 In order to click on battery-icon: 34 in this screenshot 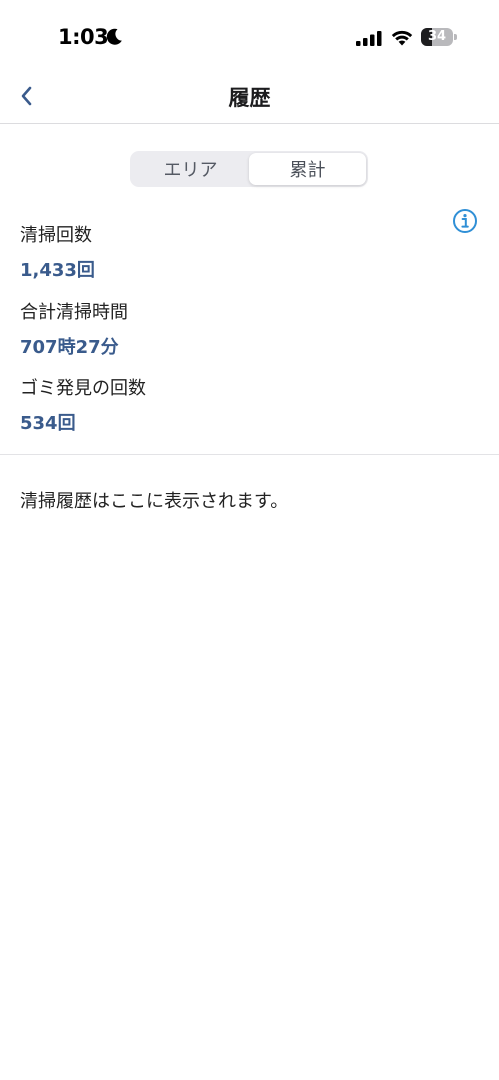, I will do `click(439, 37)`.